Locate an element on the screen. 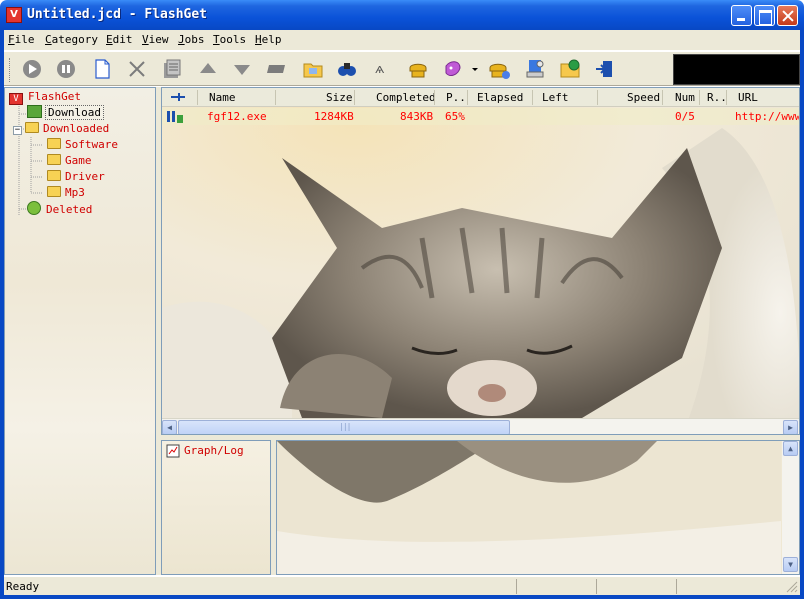 The height and width of the screenshot is (599, 804). column-url: URL is located at coordinates (748, 97).